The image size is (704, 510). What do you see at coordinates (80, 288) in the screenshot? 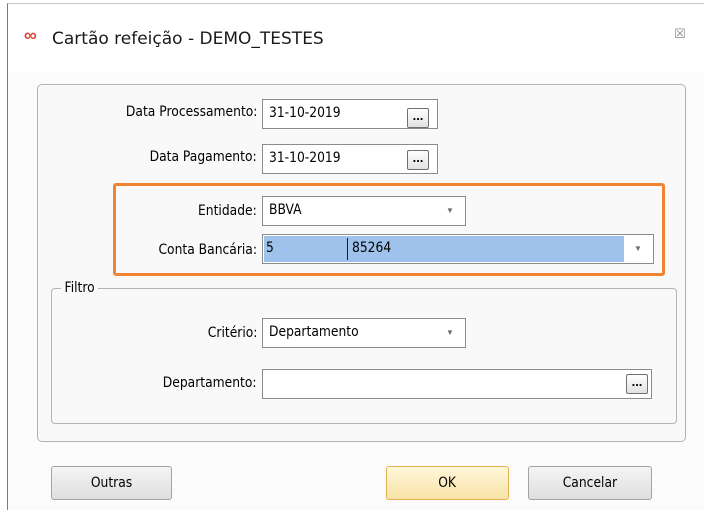
I see `filtro-legend: Filtro` at bounding box center [80, 288].